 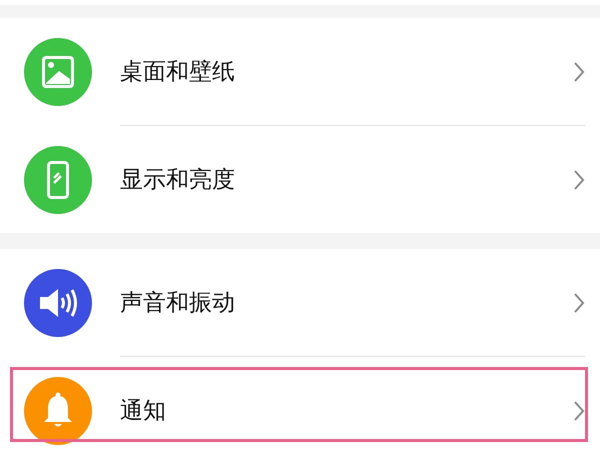 What do you see at coordinates (178, 72) in the screenshot?
I see `item-label: 桌面和壁纸` at bounding box center [178, 72].